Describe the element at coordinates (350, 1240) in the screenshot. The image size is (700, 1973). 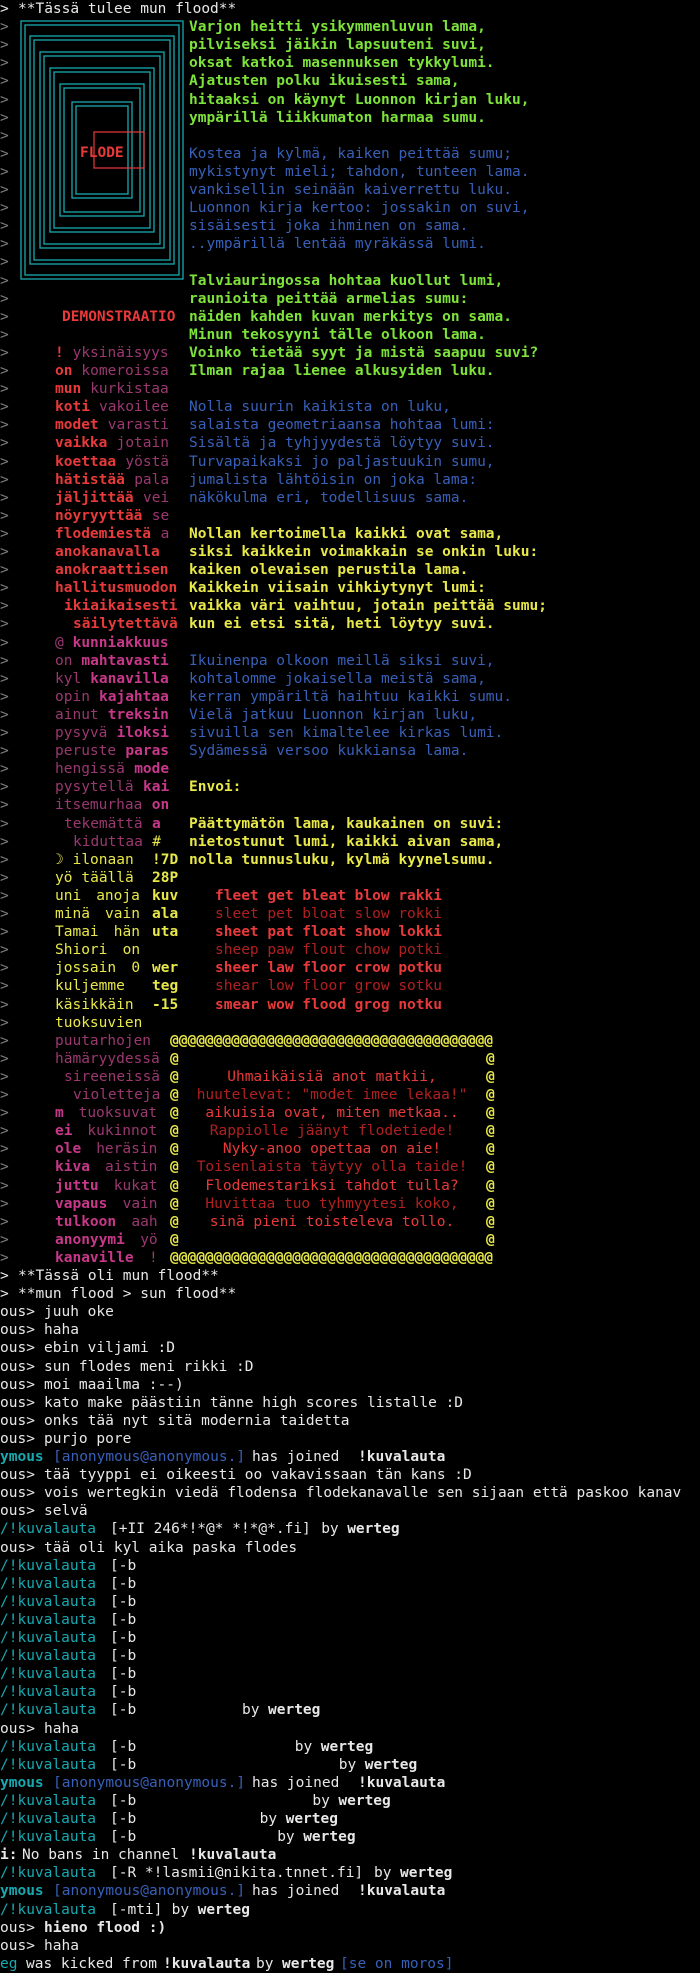
I see `flood-line: > anonyymi yö @ @` at that location.